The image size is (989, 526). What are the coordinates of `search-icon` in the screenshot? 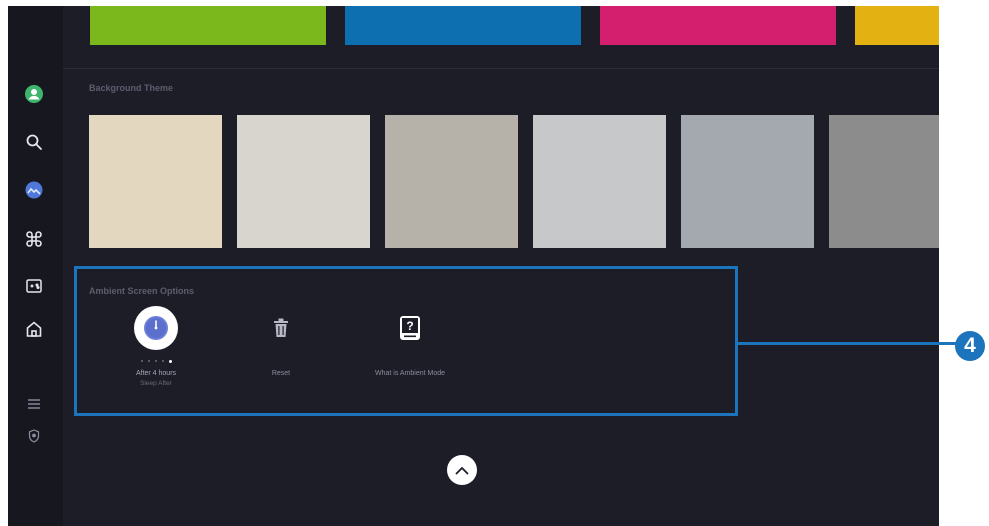 It's located at (34, 142).